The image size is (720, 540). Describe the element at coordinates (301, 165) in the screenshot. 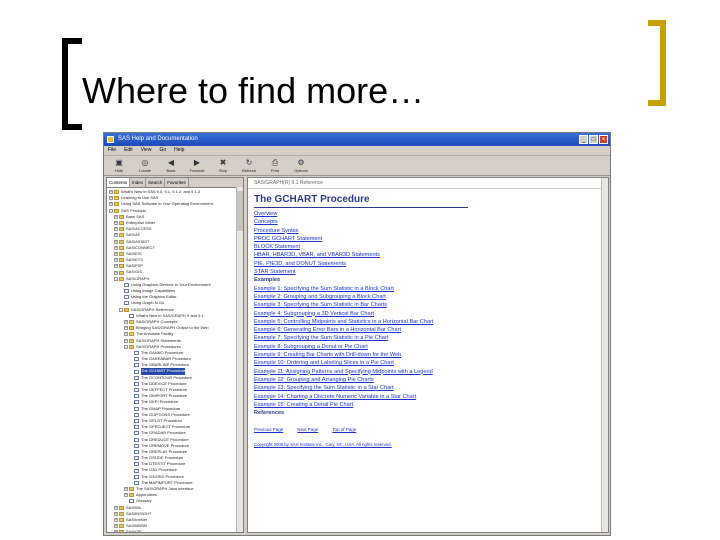

I see `toolbar-options-button: ⚙ Options` at that location.